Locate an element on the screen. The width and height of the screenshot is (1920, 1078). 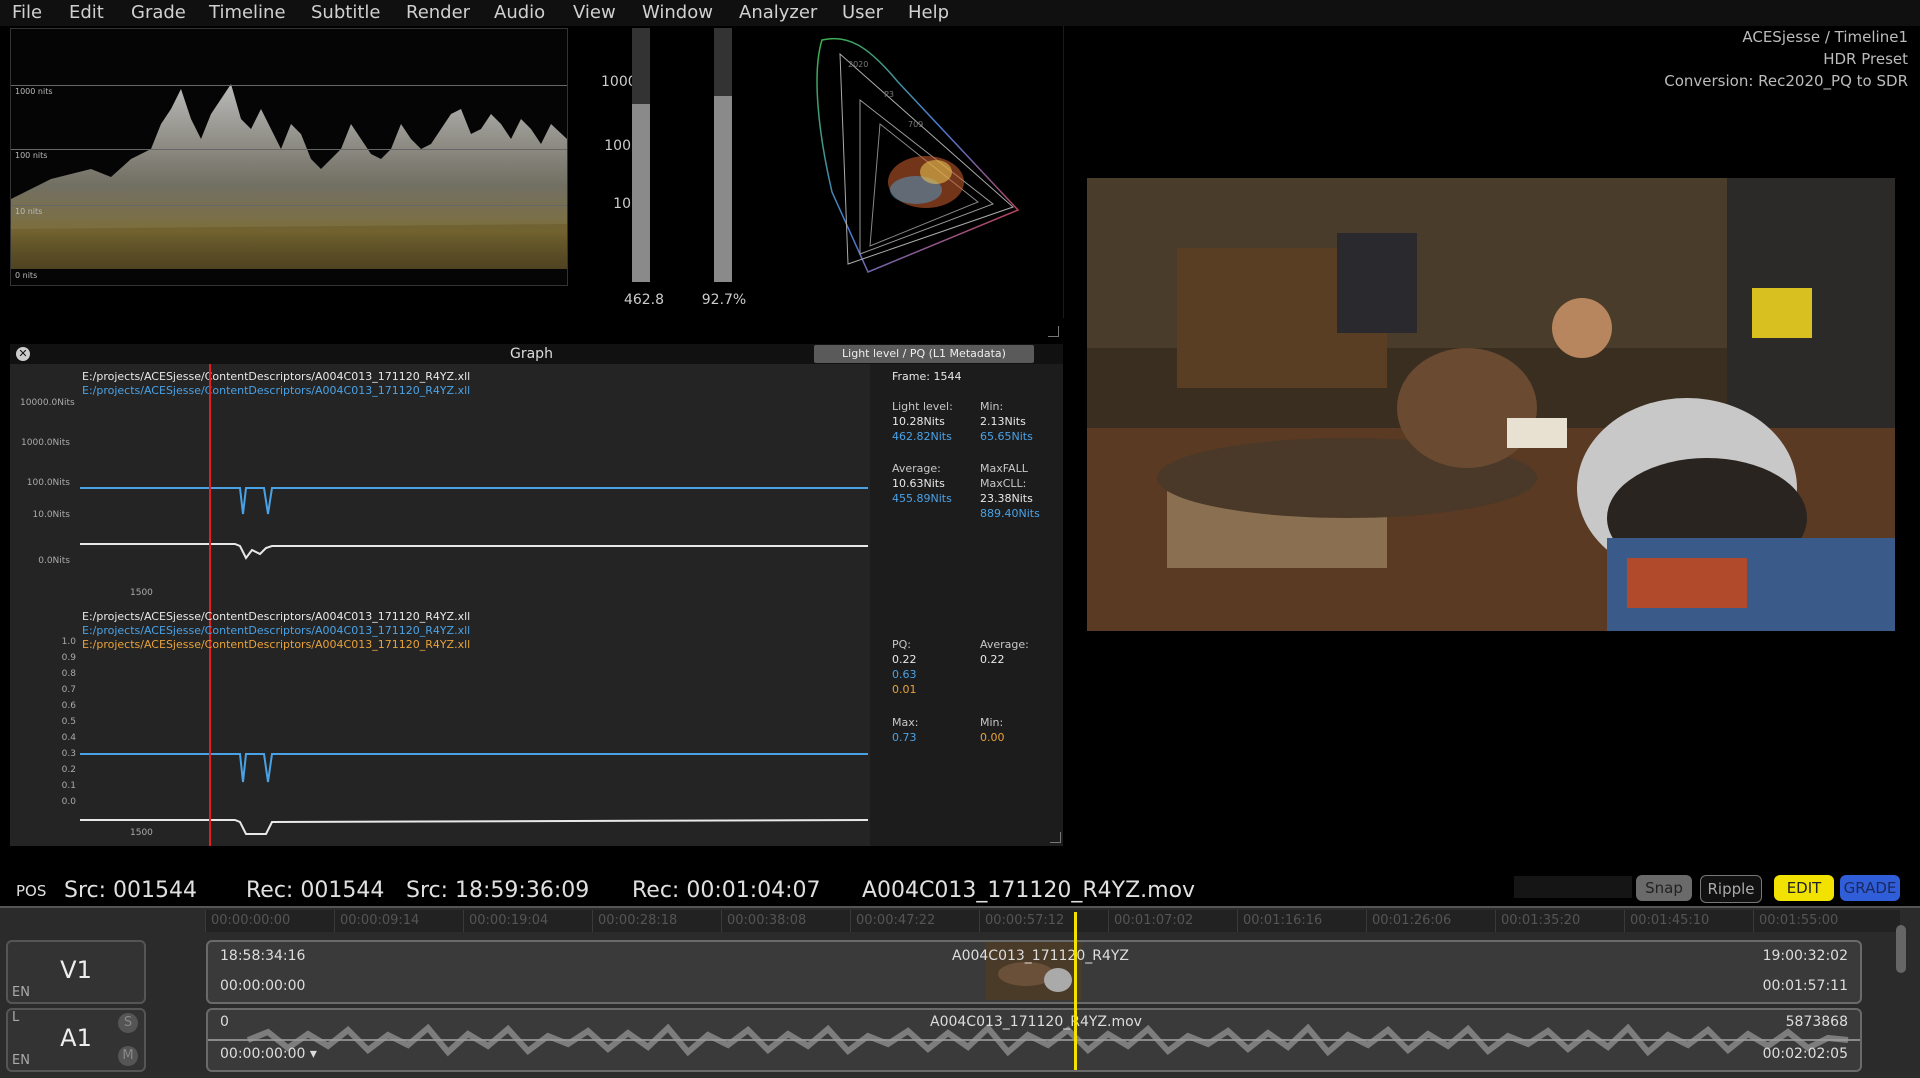
audio-rec-in: 00:00:00:00 ▾ is located at coordinates (268, 1054).